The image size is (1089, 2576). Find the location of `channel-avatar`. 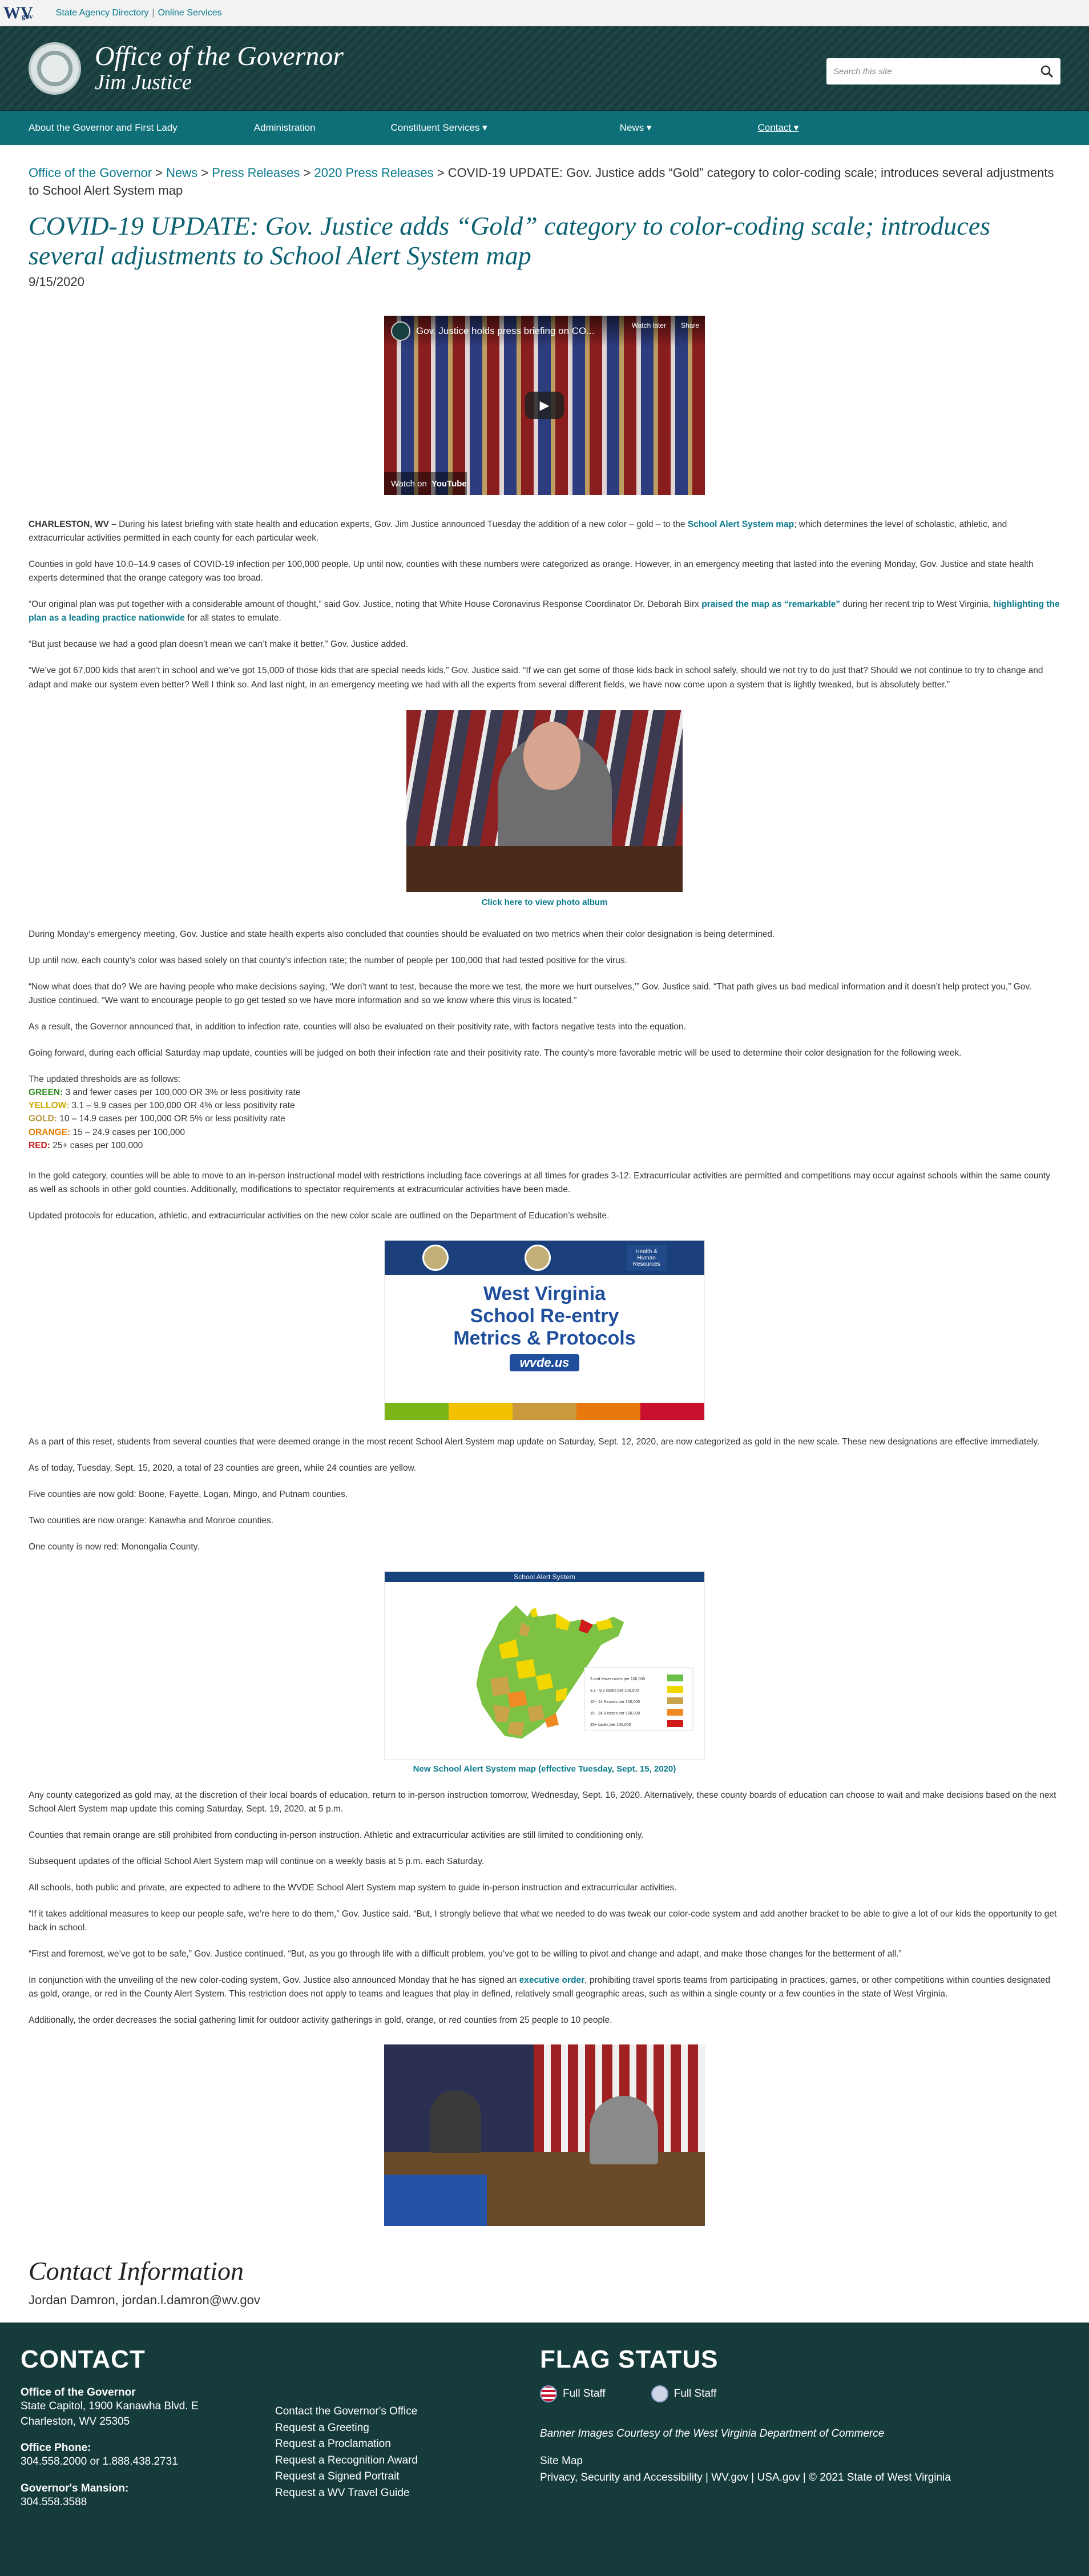

channel-avatar is located at coordinates (401, 331).